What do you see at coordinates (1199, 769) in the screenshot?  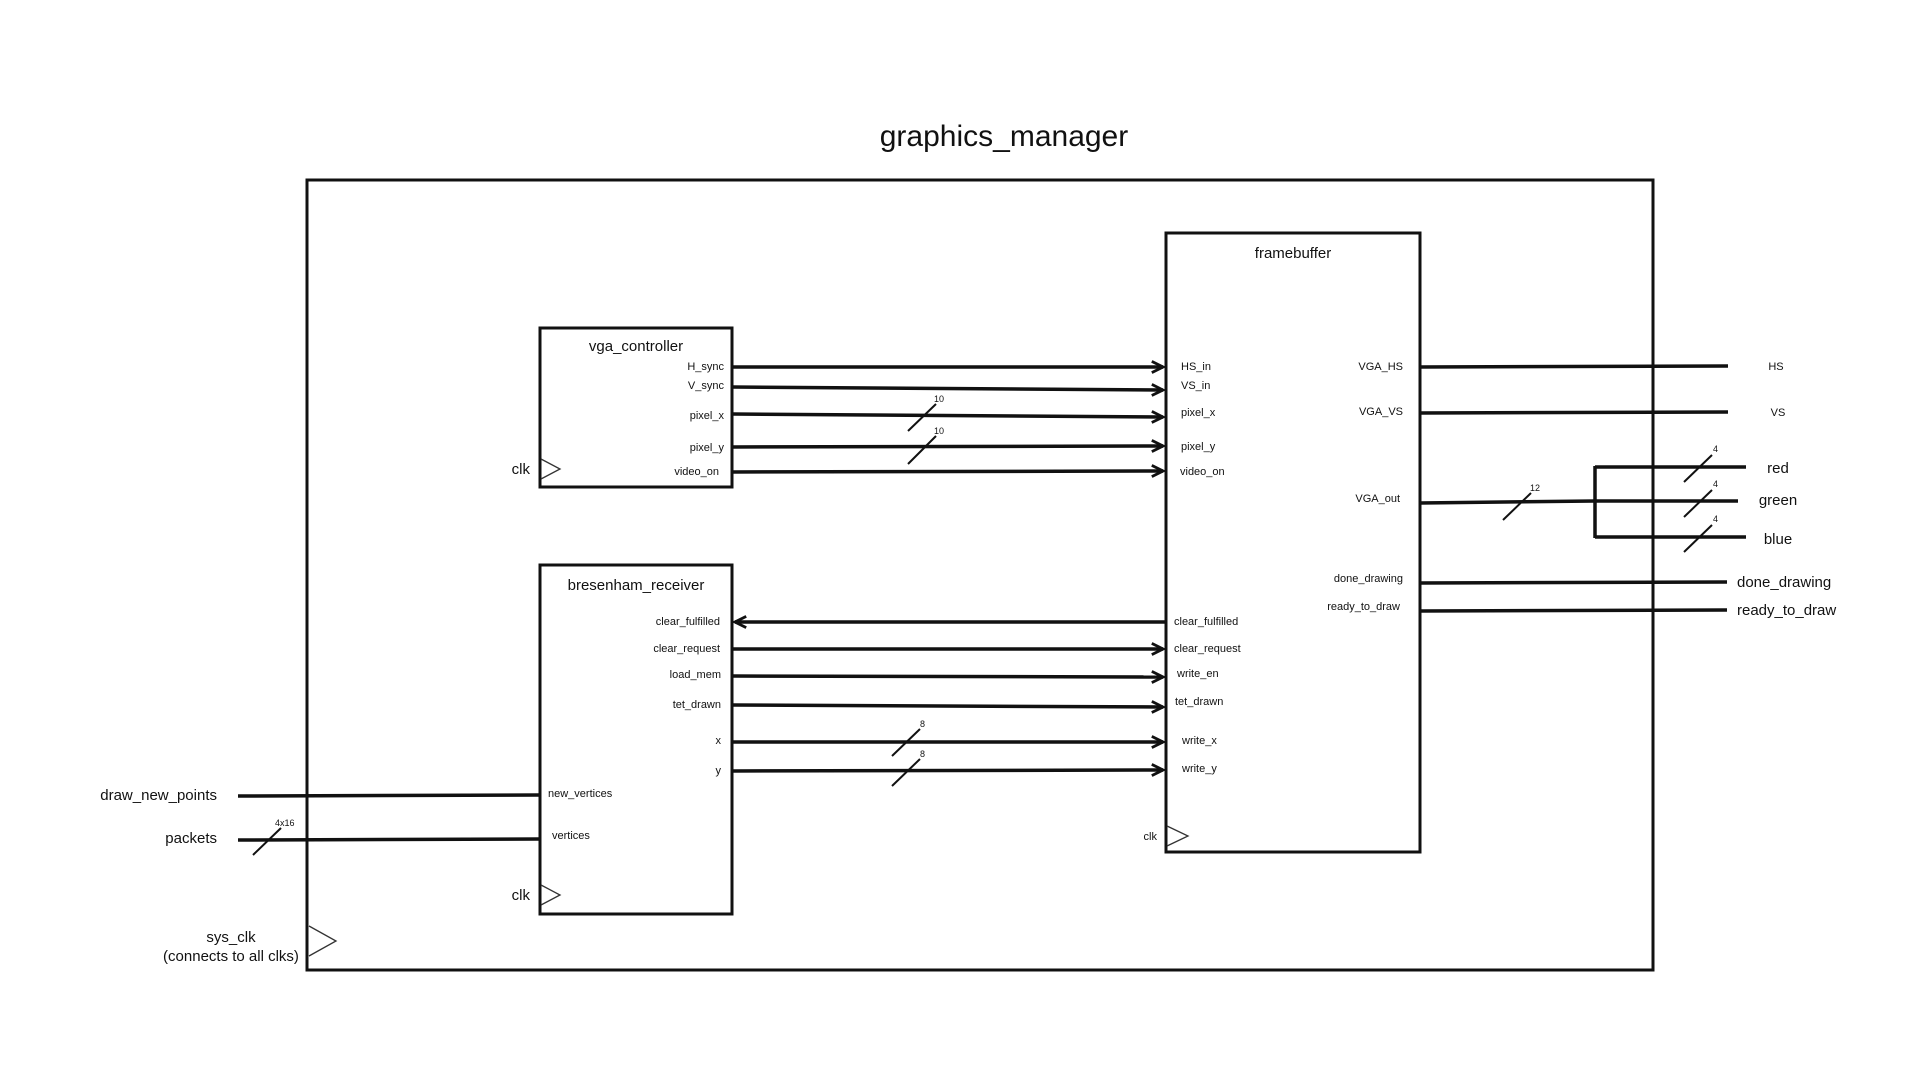 I see `port-write-y: write_y` at bounding box center [1199, 769].